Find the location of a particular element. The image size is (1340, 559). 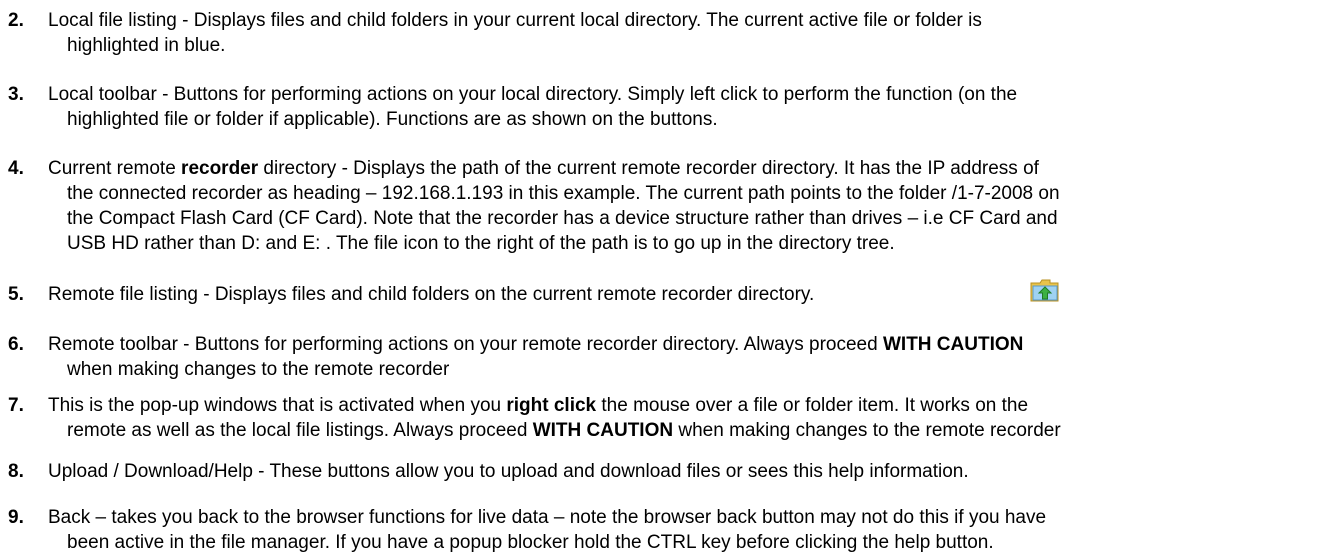

bold-term: right click is located at coordinates (551, 405).